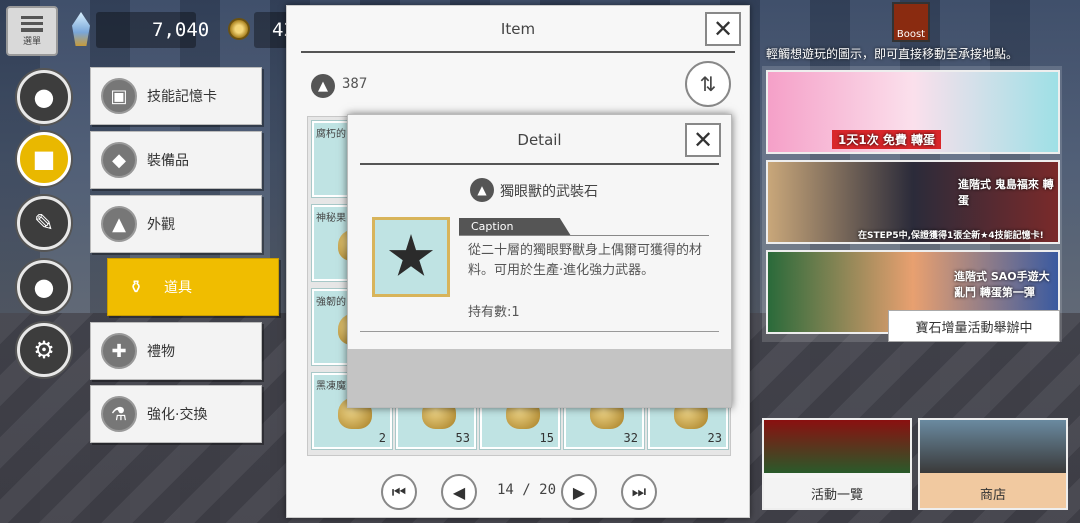  What do you see at coordinates (176, 351) in the screenshot?
I see `submenu-gifts: ✚ 禮物` at bounding box center [176, 351].